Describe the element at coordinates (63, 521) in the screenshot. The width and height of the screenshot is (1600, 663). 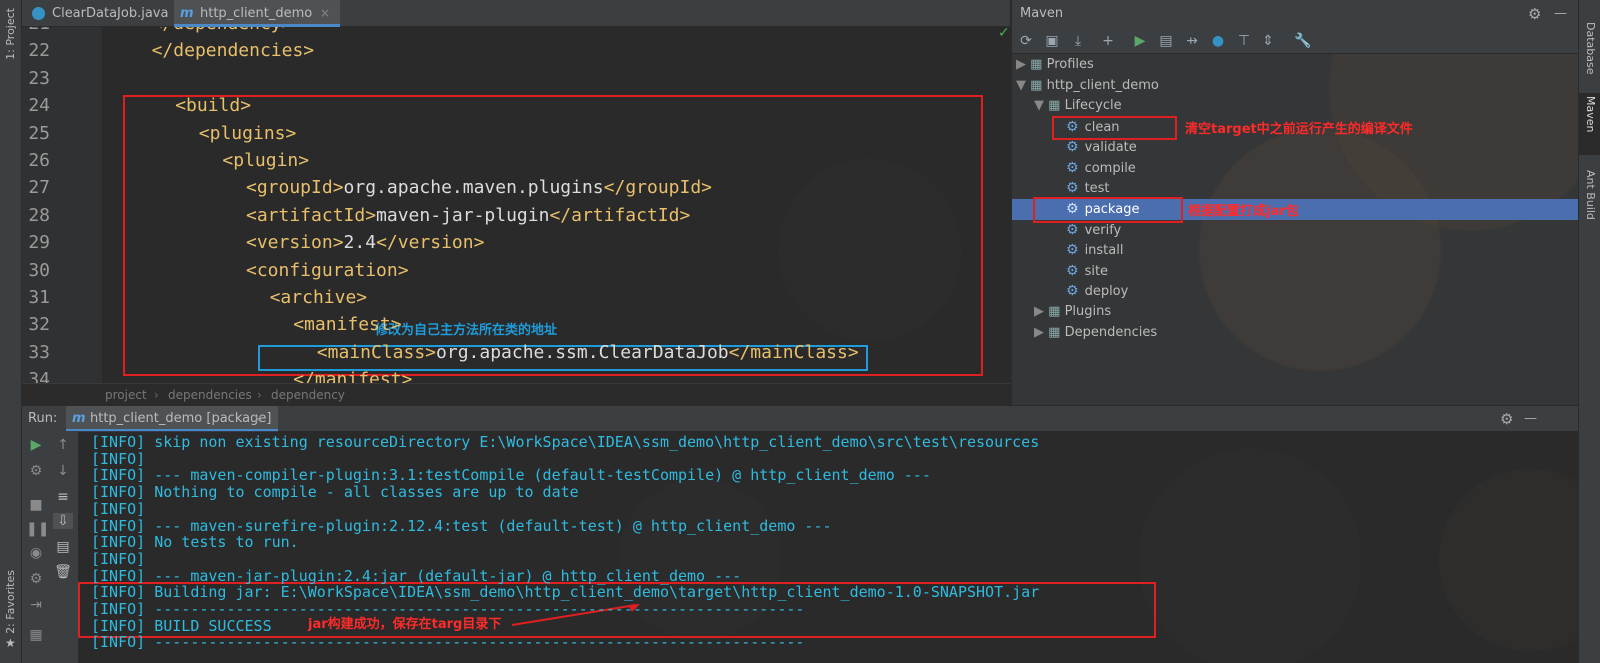
I see `scroll-to-end-icon: ⇩` at that location.